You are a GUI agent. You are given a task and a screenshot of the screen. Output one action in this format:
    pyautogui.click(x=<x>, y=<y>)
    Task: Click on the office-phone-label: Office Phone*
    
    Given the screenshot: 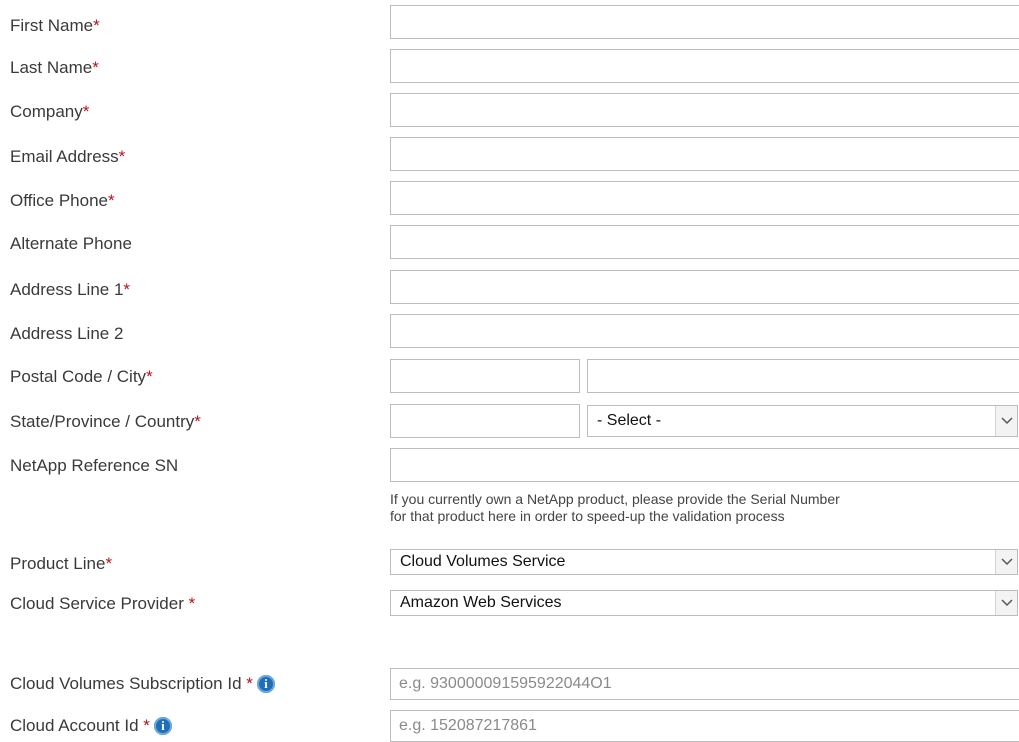 What is the action you would take?
    pyautogui.click(x=62, y=200)
    